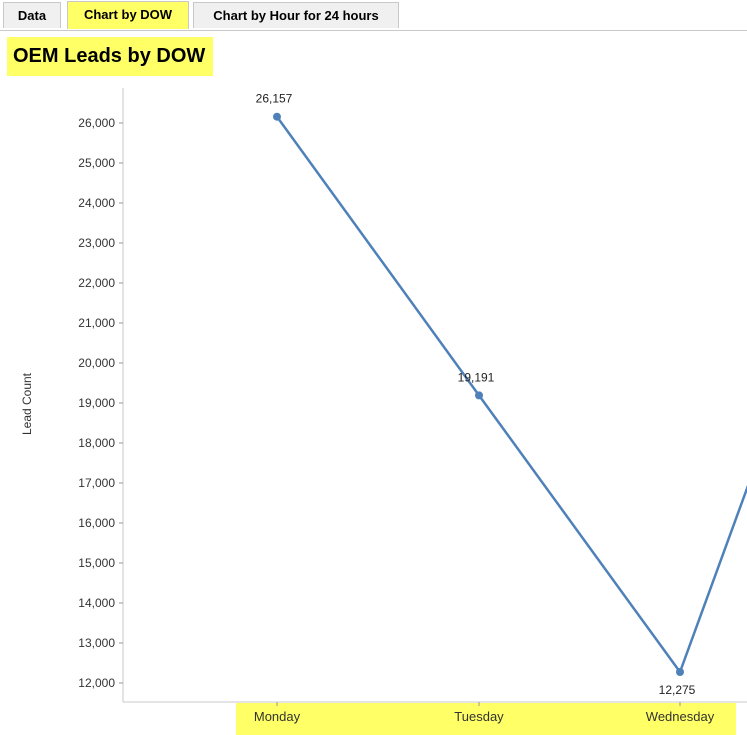  Describe the element at coordinates (96, 683) in the screenshot. I see `y-tick-label: 12,000` at that location.